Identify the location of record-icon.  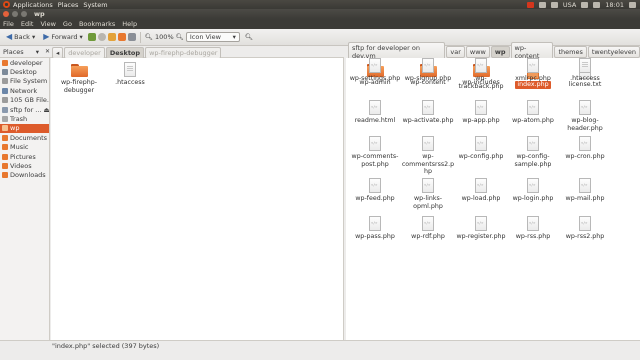
(530, 4).